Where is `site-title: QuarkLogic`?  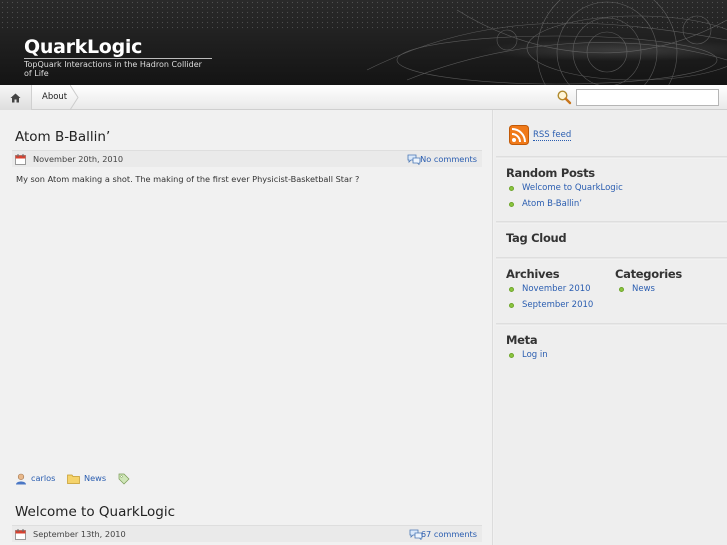 site-title: QuarkLogic is located at coordinates (83, 47).